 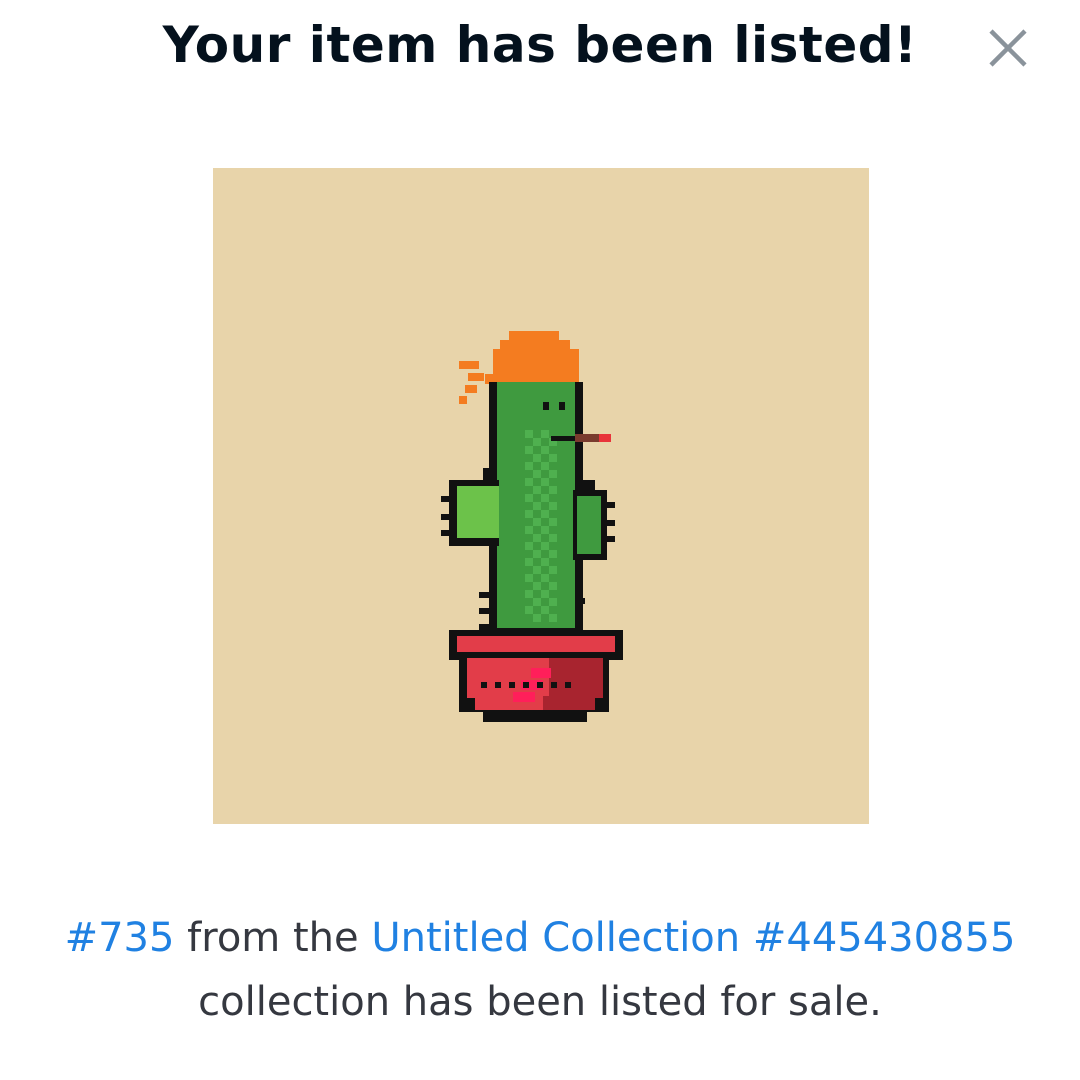 I want to click on close-icon, so click(x=1008, y=48).